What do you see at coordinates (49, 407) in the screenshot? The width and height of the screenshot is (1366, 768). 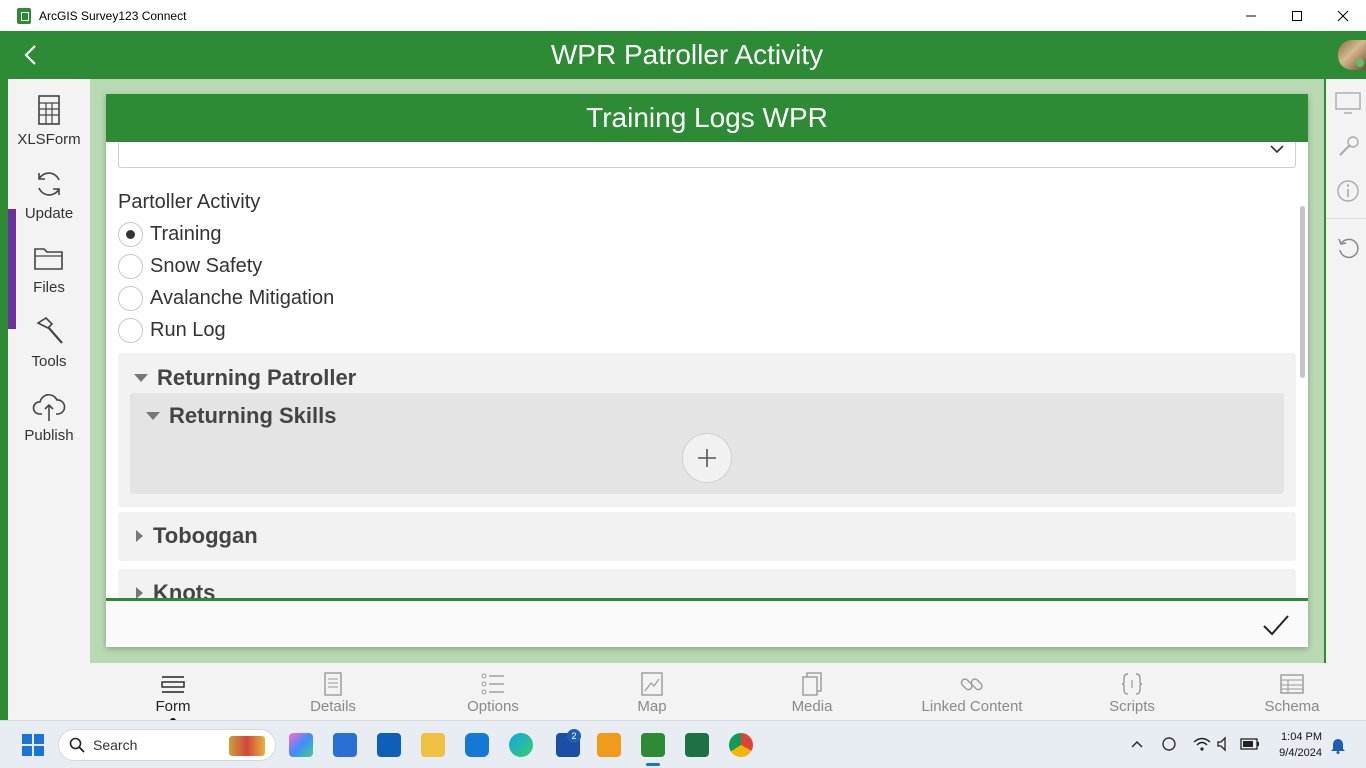 I see `cloud-upload-icon` at bounding box center [49, 407].